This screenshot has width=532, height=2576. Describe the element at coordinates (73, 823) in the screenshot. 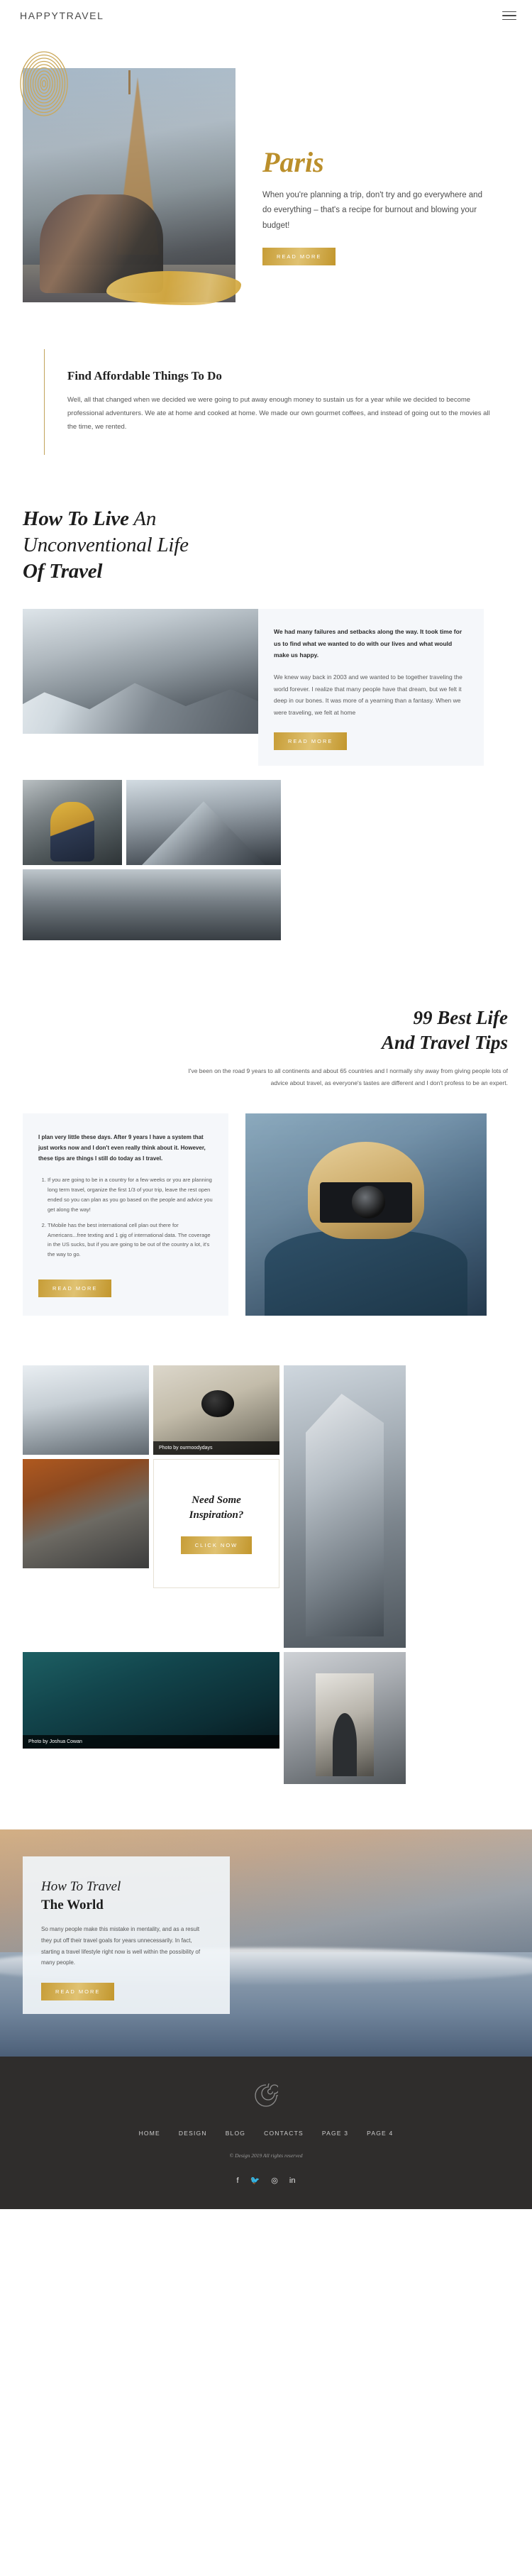

I see `hiker-image` at that location.